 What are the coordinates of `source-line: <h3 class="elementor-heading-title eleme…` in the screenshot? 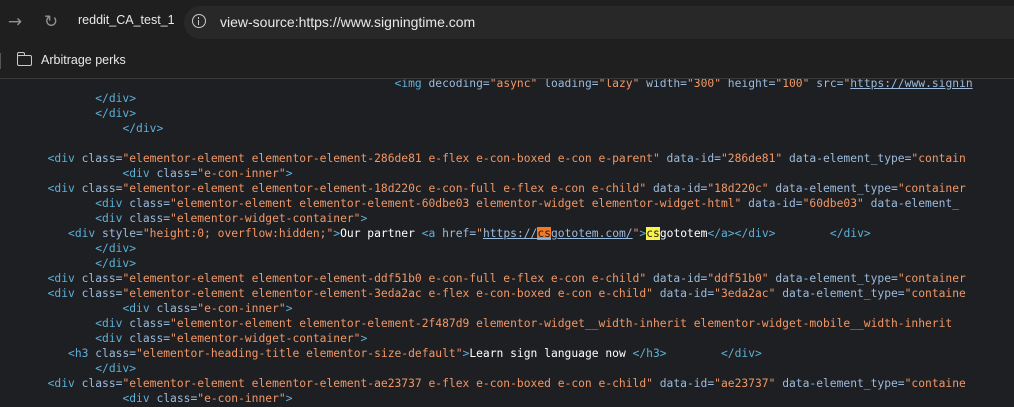 It's located at (381, 353).